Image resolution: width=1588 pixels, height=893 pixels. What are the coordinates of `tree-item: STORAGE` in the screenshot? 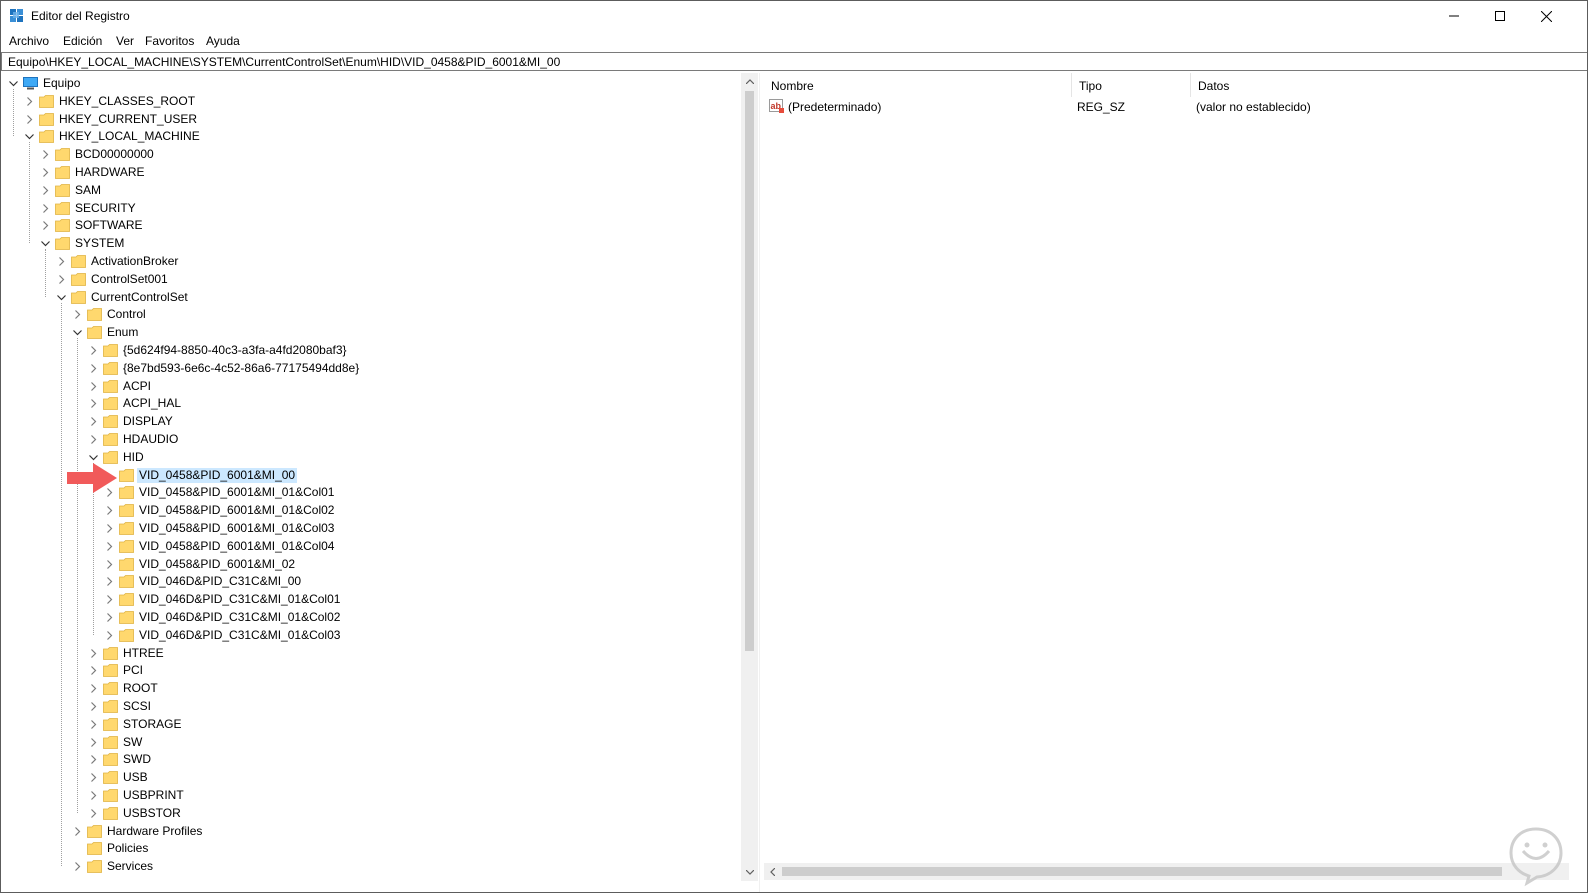 It's located at (371, 724).